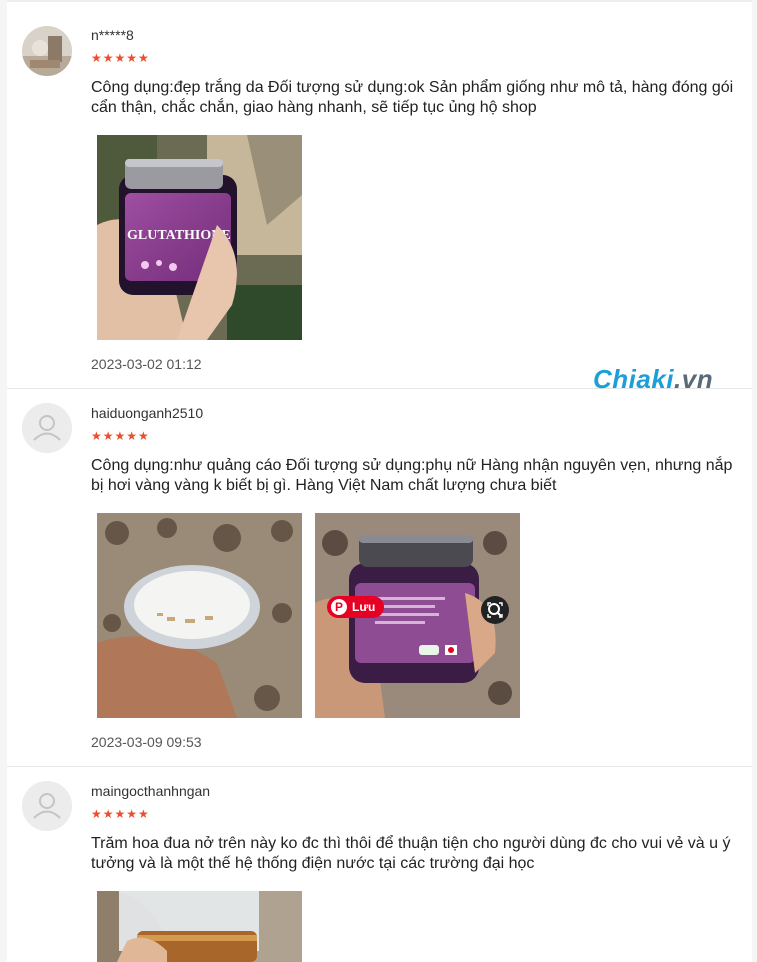  Describe the element at coordinates (199, 237) in the screenshot. I see `review-photo: GLUTATHIONE` at that location.